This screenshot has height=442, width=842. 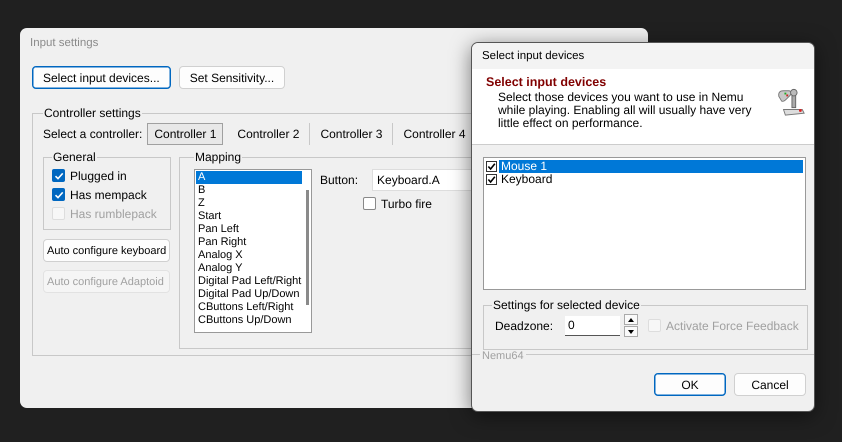 What do you see at coordinates (113, 213) in the screenshot?
I see `checkbox-label: Has rumblepack` at bounding box center [113, 213].